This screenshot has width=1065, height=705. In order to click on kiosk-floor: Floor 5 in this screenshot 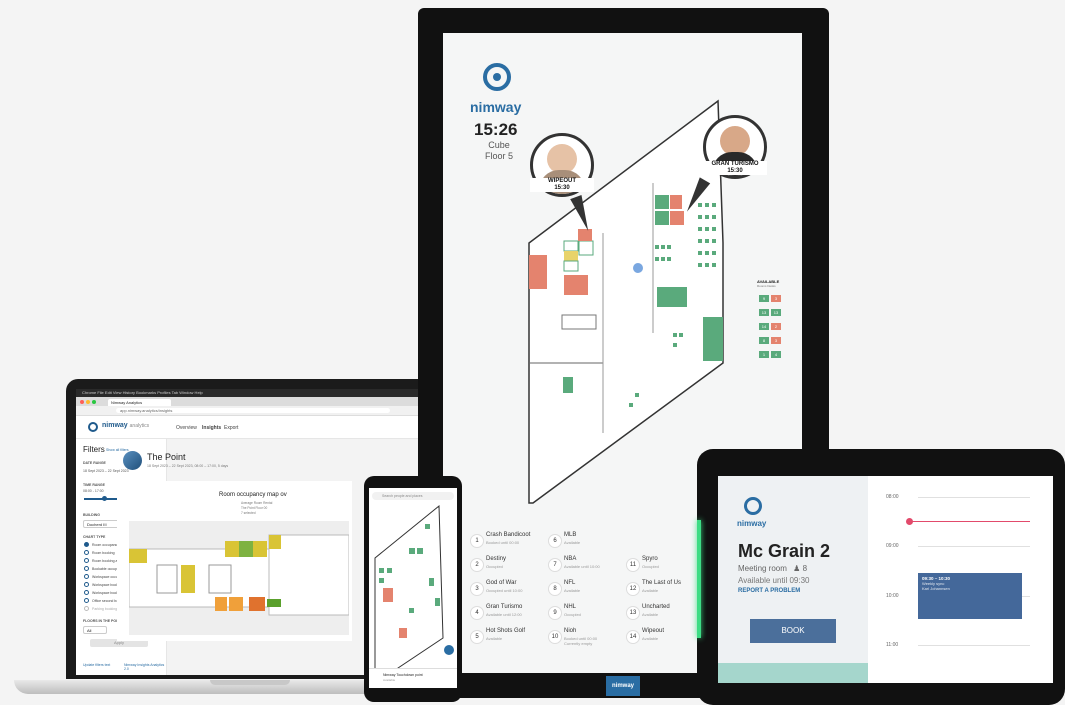, I will do `click(498, 156)`.